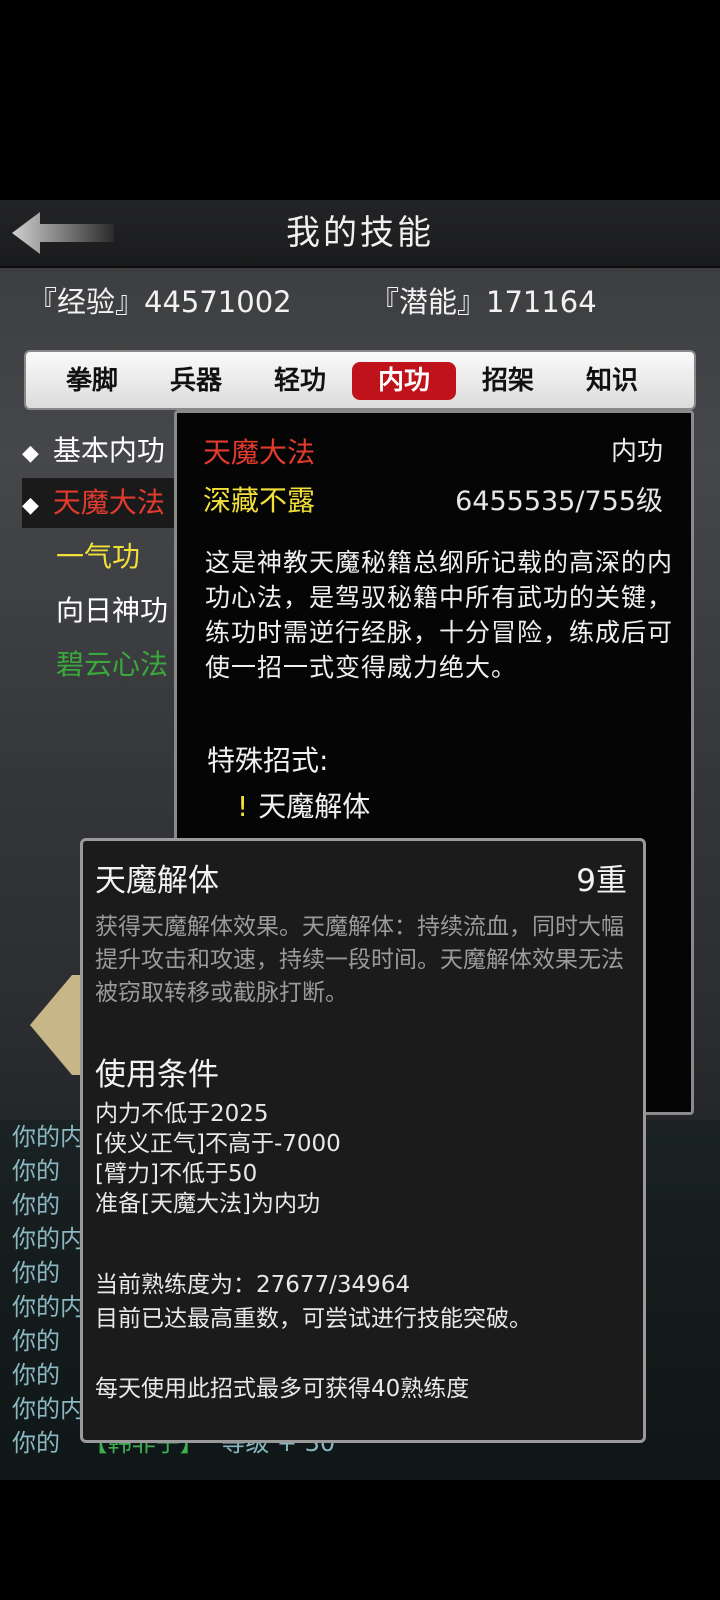 The width and height of the screenshot is (720, 1600). What do you see at coordinates (176, 1174) in the screenshot?
I see `condition-item: [臂力]不低于50` at bounding box center [176, 1174].